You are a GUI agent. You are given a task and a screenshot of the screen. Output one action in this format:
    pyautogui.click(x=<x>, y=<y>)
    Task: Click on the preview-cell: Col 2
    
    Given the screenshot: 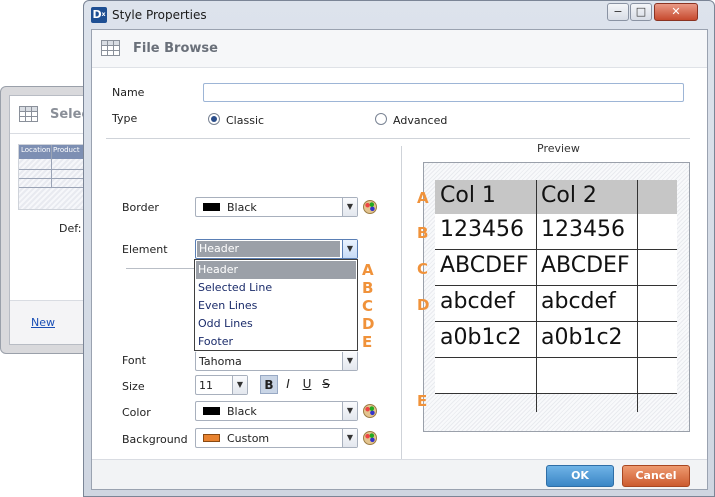 What is the action you would take?
    pyautogui.click(x=569, y=195)
    